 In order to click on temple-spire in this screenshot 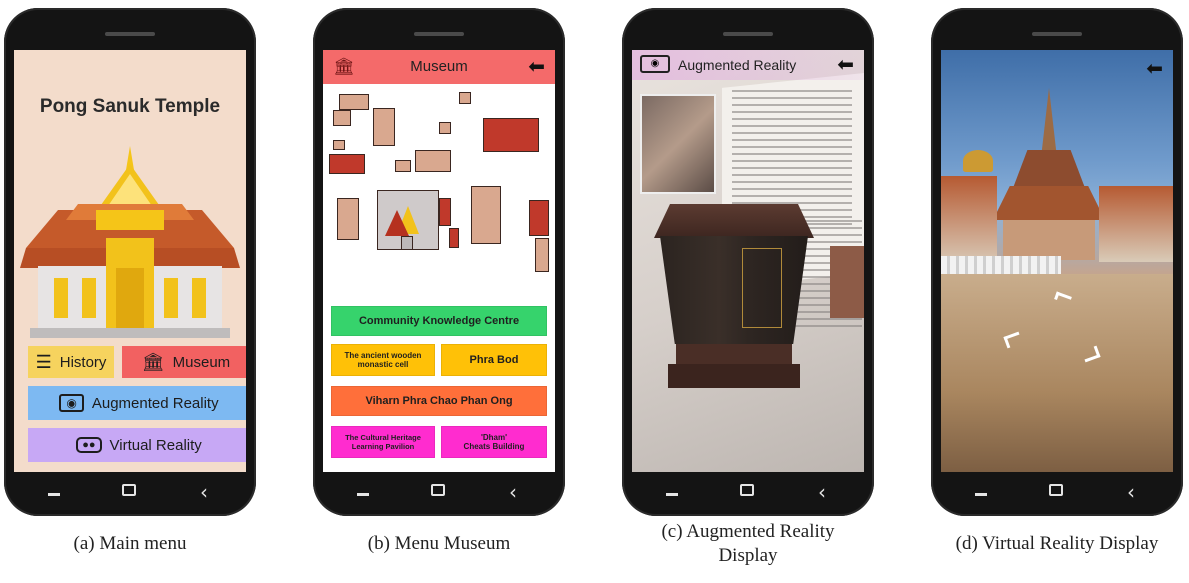, I will do `click(1049, 123)`.